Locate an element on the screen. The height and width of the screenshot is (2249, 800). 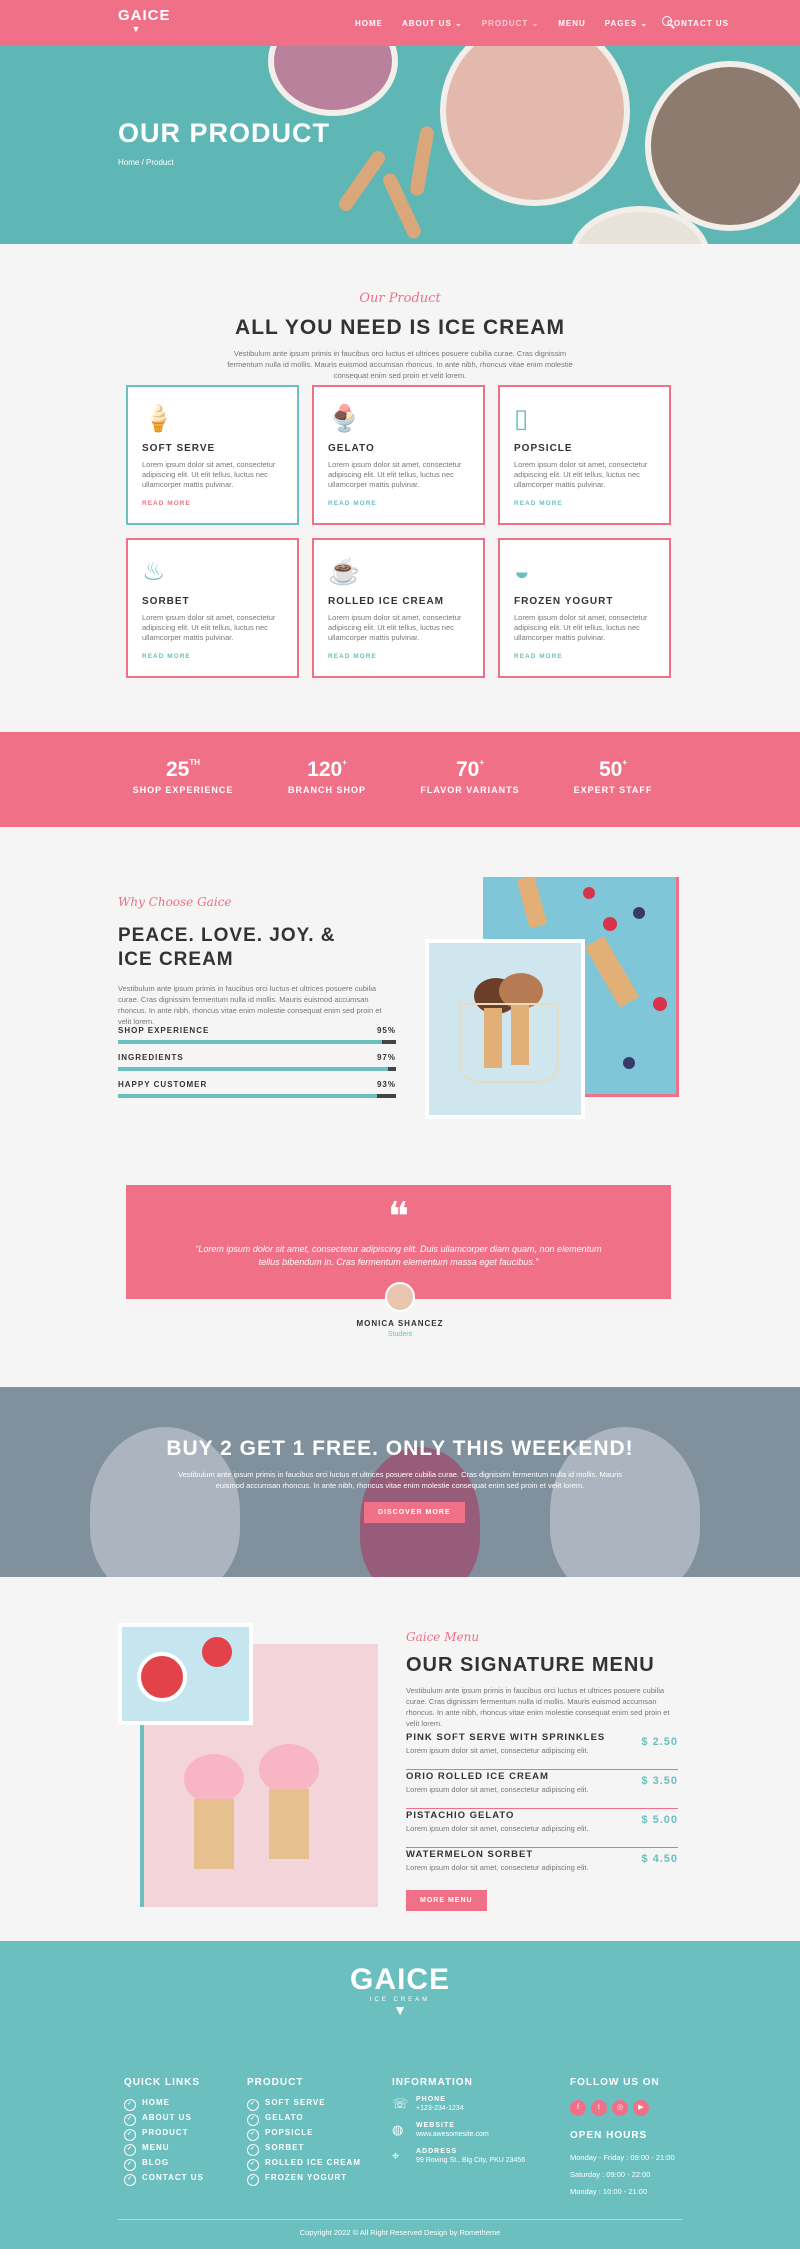
skill-bar: SHOP EXPERIENCE 95% is located at coordinates (257, 1035).